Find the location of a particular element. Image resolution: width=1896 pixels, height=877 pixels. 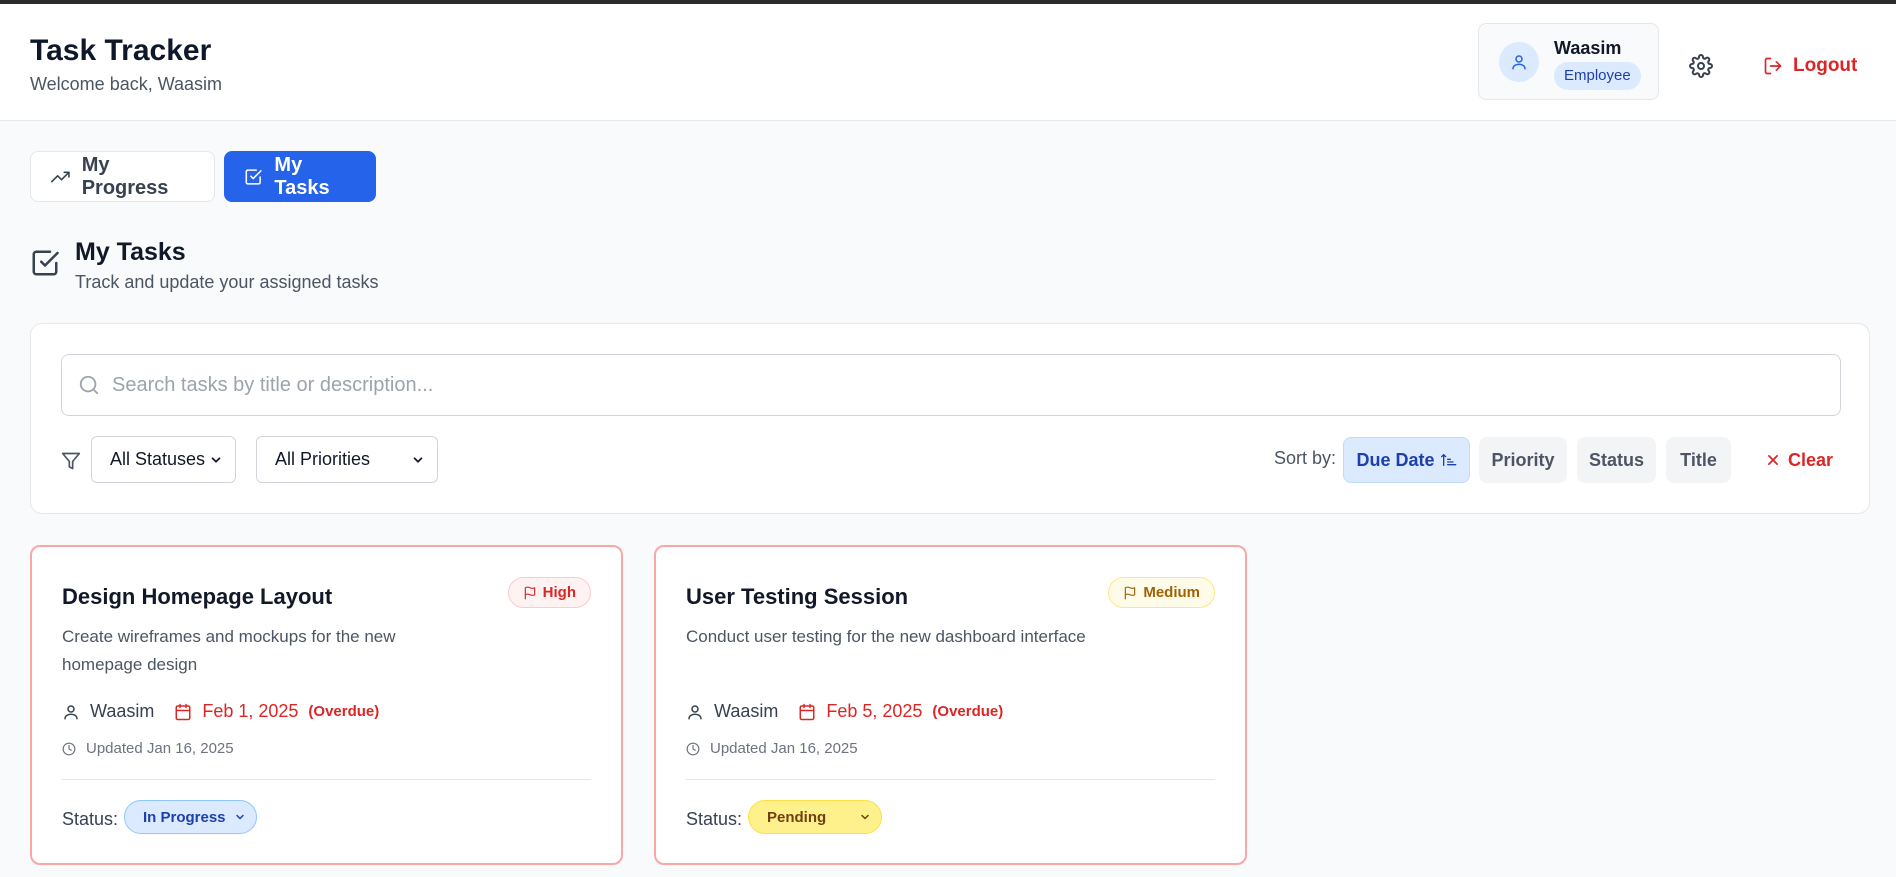

clear-label: Clear is located at coordinates (1811, 459).